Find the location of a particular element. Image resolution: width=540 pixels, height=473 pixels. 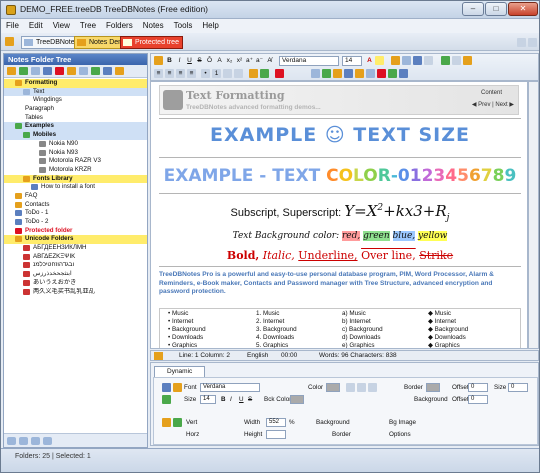

minimize-button: – is located at coordinates (473, 9).